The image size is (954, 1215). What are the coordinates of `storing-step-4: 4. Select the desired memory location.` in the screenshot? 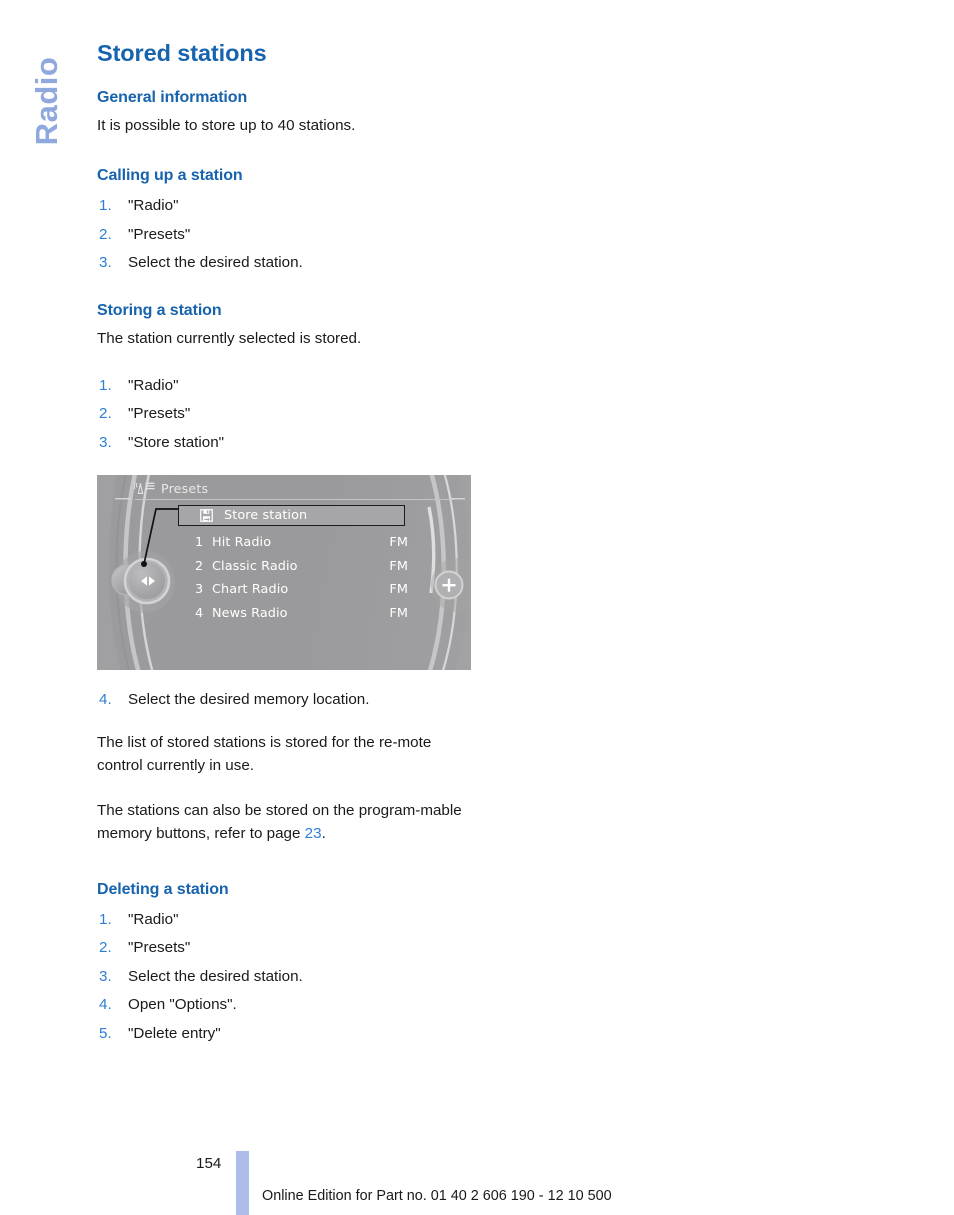 It's located at (287, 700).